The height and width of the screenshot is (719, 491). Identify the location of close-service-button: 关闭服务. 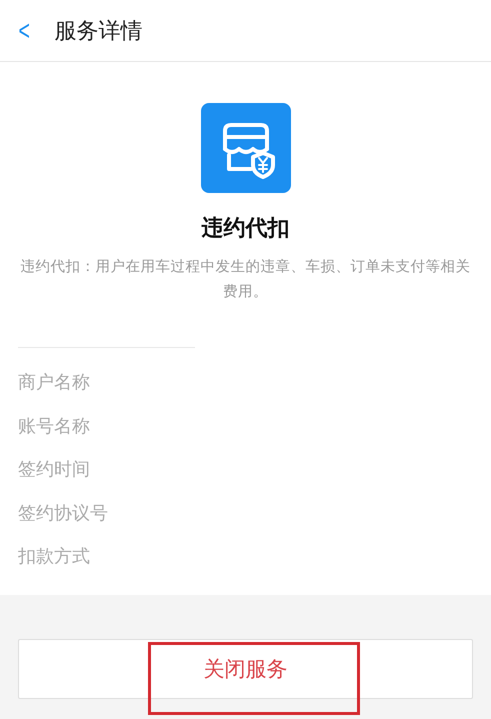
(245, 669).